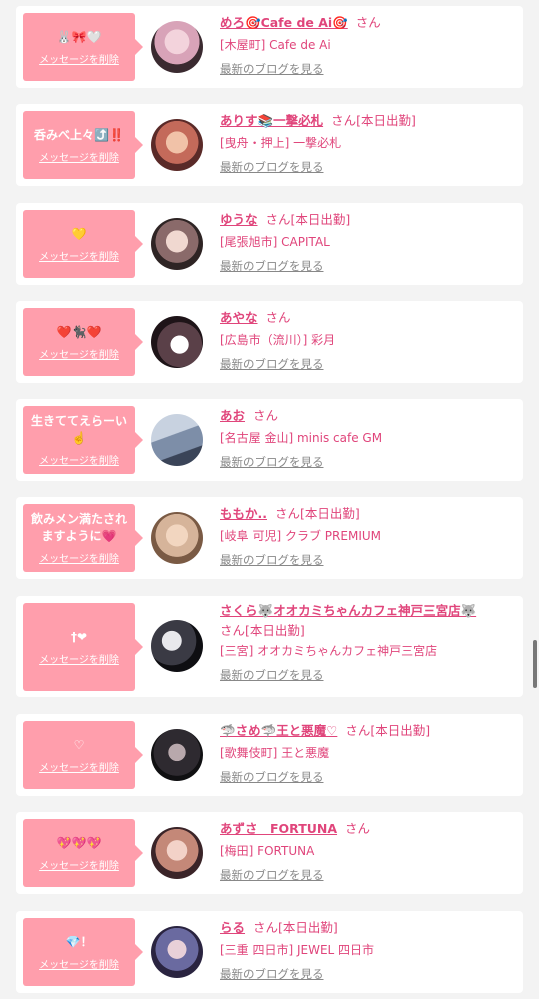 This screenshot has height=999, width=539. What do you see at coordinates (83, 145) in the screenshot?
I see `message-bubble: 呑みべ上々⤴️‼️ メッセージを削除` at bounding box center [83, 145].